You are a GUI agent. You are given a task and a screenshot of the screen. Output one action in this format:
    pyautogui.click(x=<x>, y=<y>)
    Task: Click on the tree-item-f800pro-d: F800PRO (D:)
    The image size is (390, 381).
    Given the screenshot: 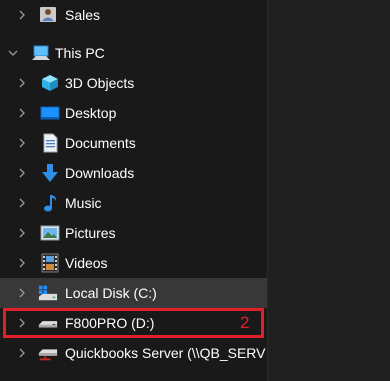 What is the action you would take?
    pyautogui.click(x=133, y=323)
    